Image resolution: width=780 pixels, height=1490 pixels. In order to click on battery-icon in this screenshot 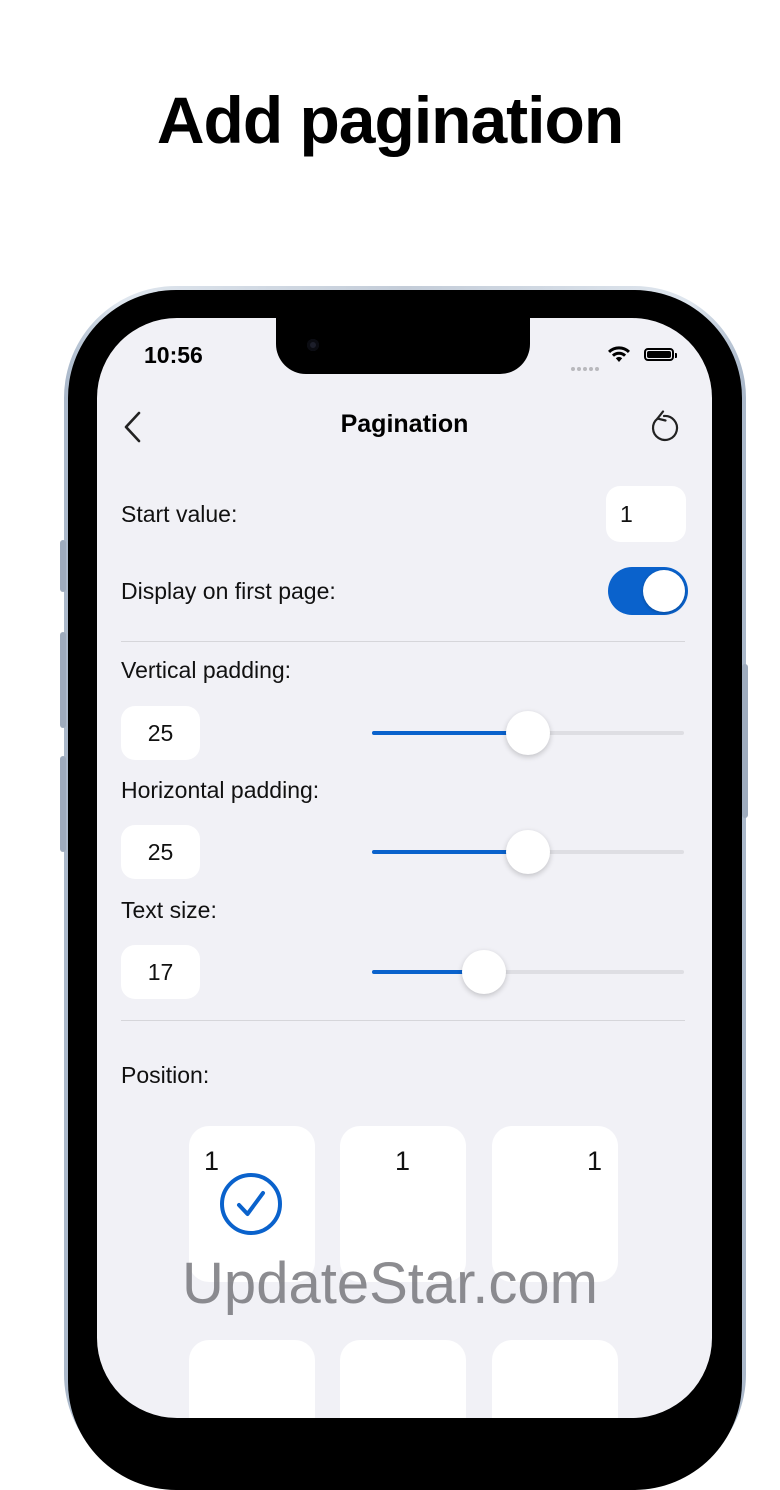, I will do `click(660, 354)`.